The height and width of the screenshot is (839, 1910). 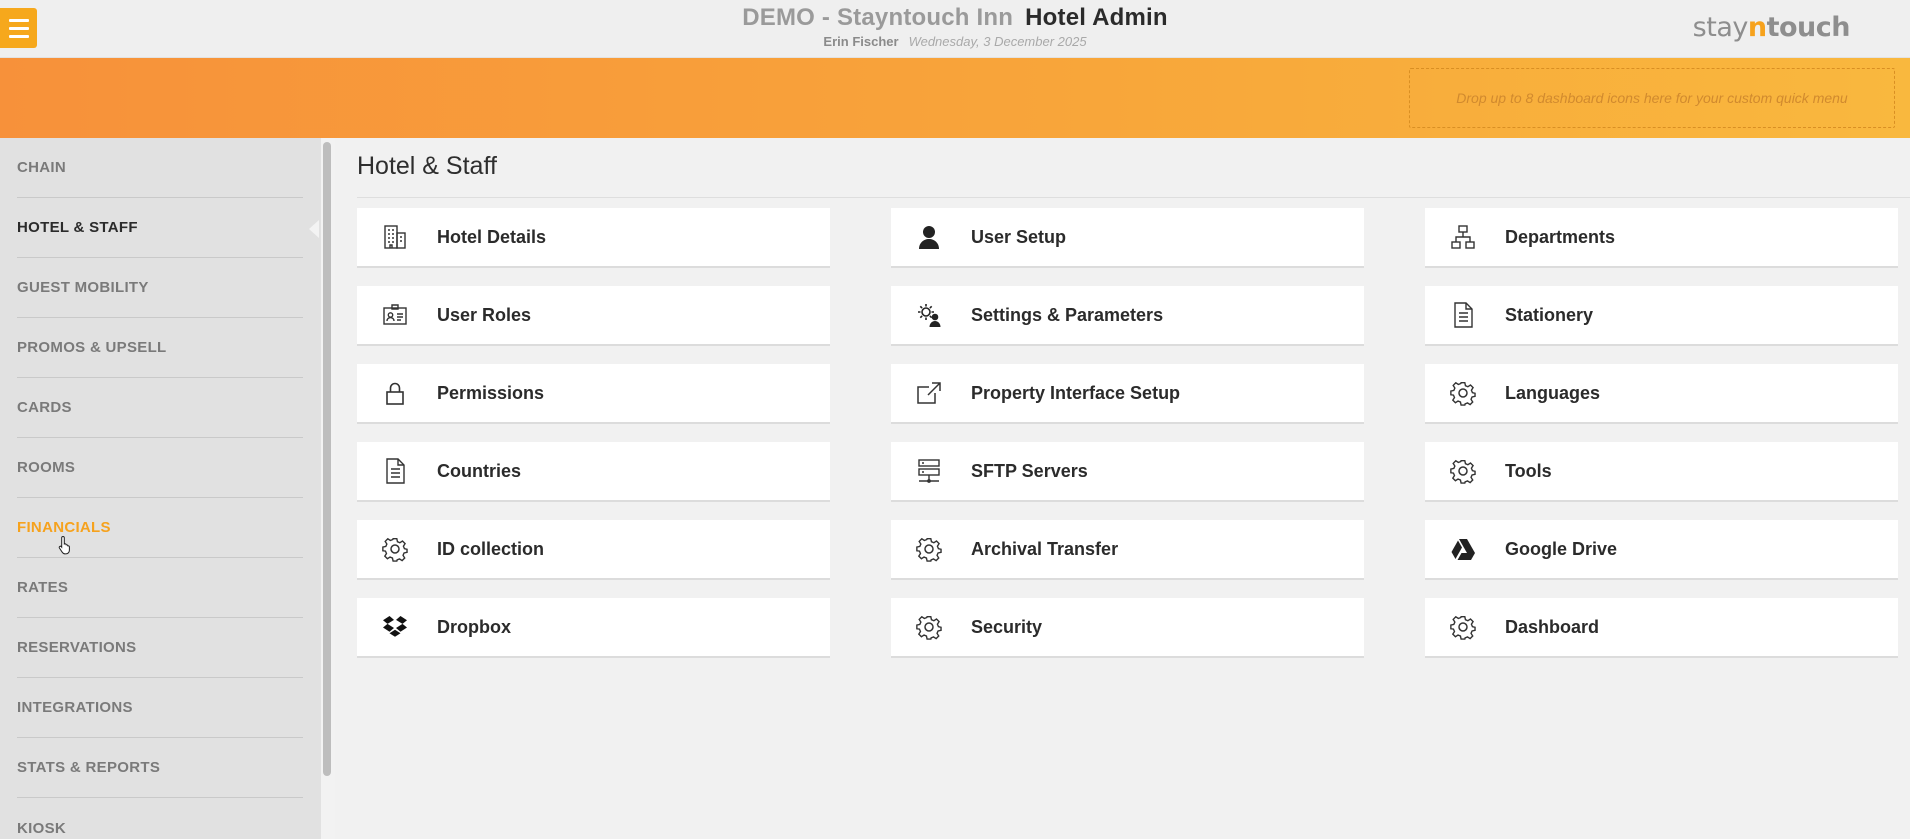 What do you see at coordinates (929, 315) in the screenshot?
I see `user-gear-icon` at bounding box center [929, 315].